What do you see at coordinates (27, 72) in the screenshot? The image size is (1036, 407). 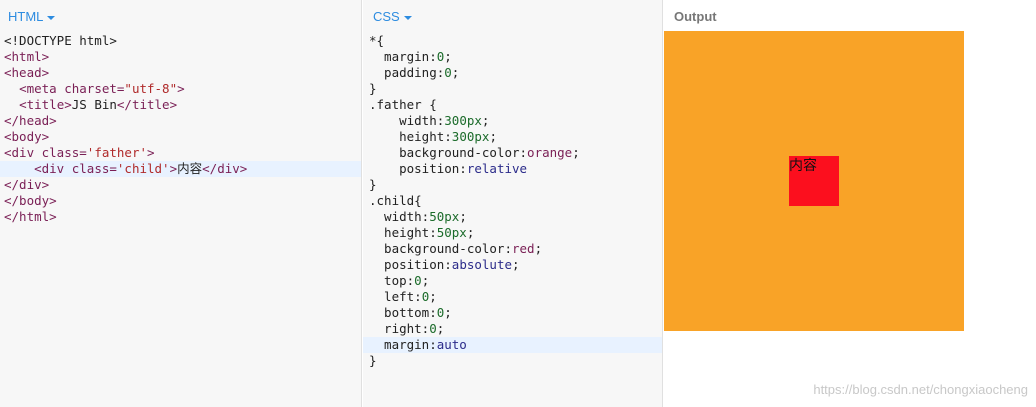 I see `code-line: <head>` at bounding box center [27, 72].